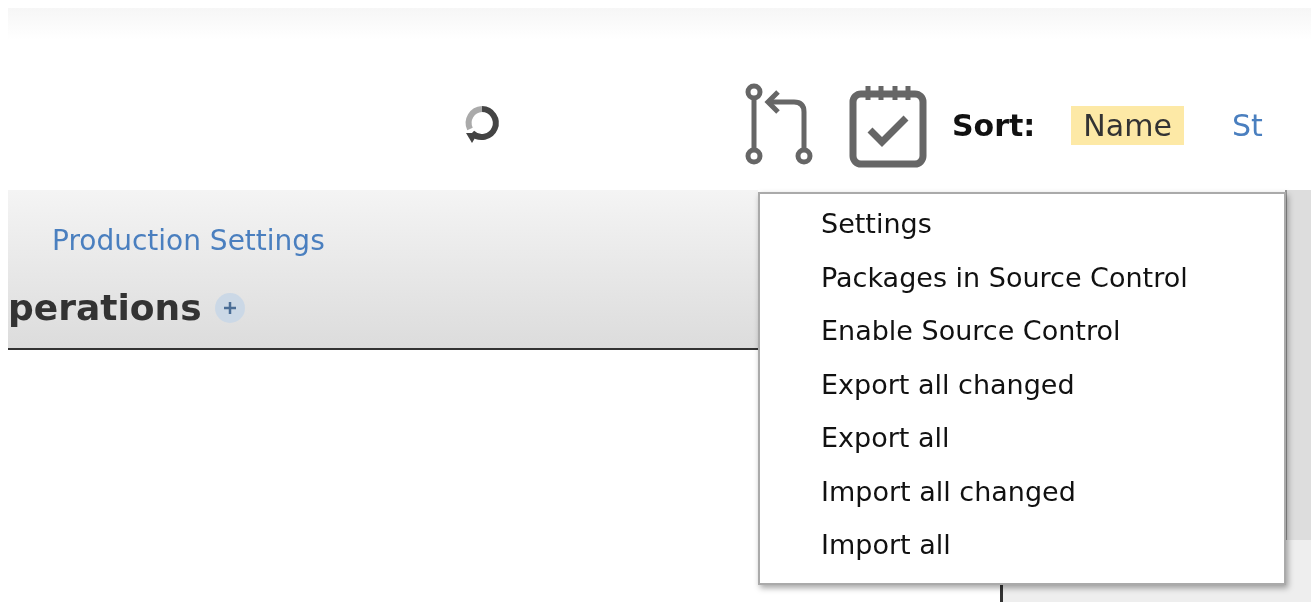 The width and height of the screenshot is (1311, 602). What do you see at coordinates (1127, 125) in the screenshot?
I see `sort-option: Name` at bounding box center [1127, 125].